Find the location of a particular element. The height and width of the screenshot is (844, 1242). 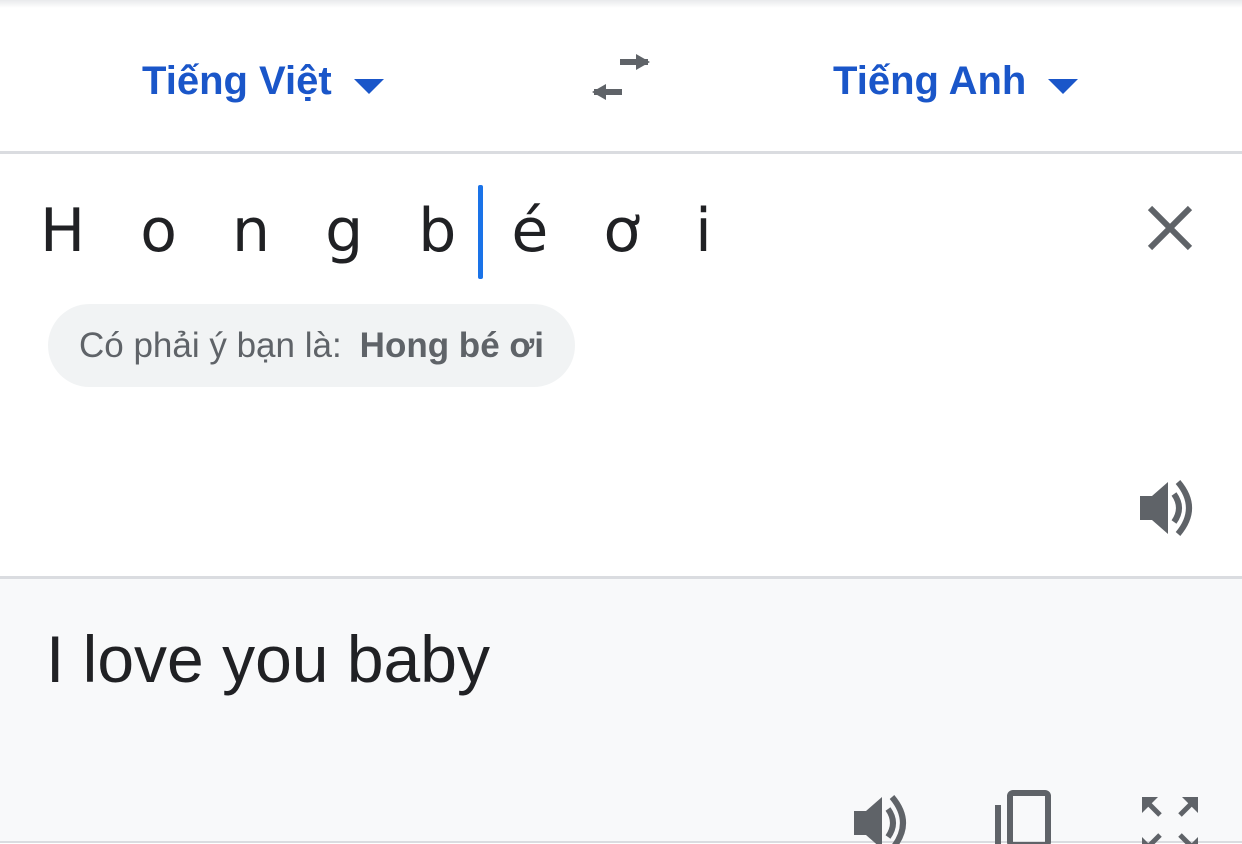

listen-source-button is located at coordinates (1169, 508).